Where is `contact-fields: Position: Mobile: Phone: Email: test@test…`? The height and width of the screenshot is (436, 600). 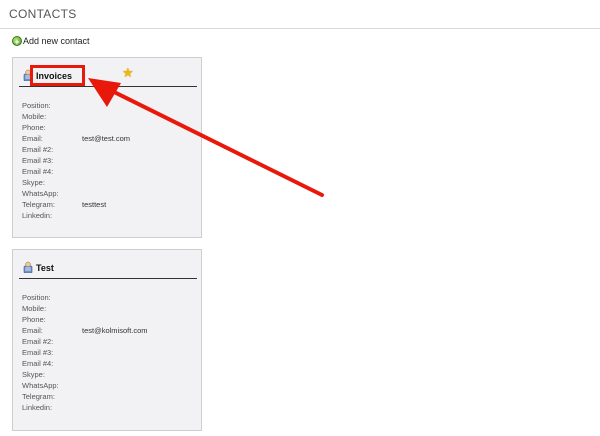 contact-fields: Position: Mobile: Phone: Email: test@test… is located at coordinates (76, 160).